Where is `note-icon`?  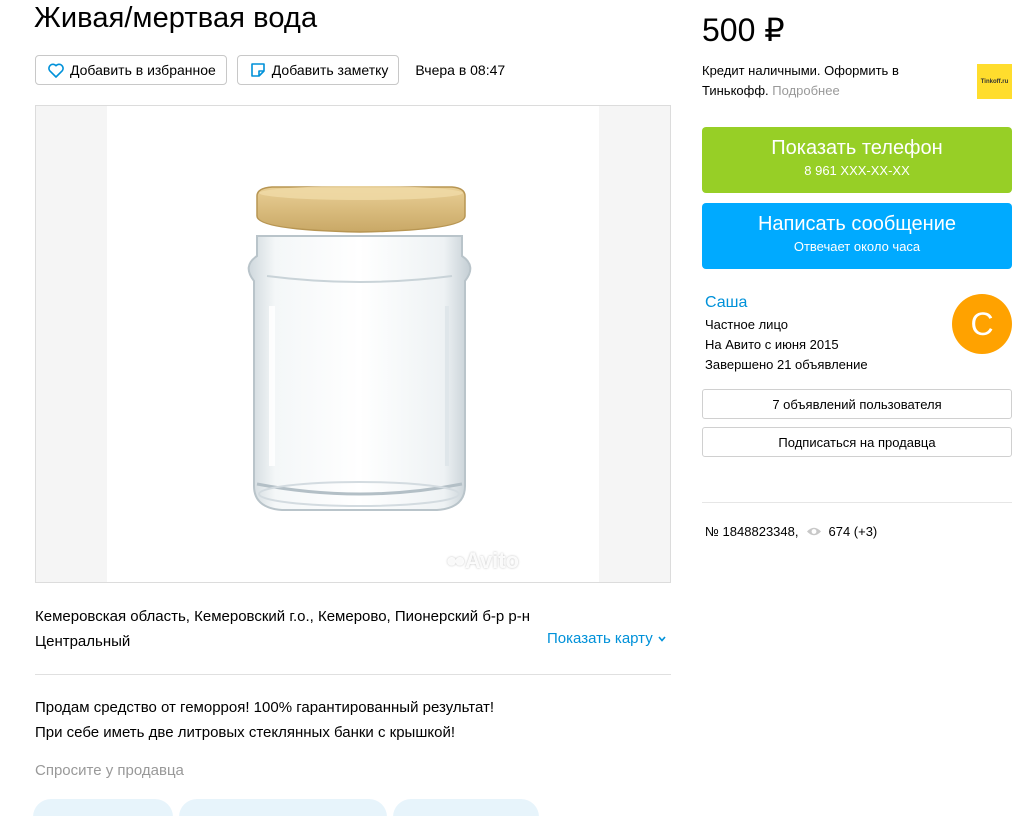 note-icon is located at coordinates (257, 70).